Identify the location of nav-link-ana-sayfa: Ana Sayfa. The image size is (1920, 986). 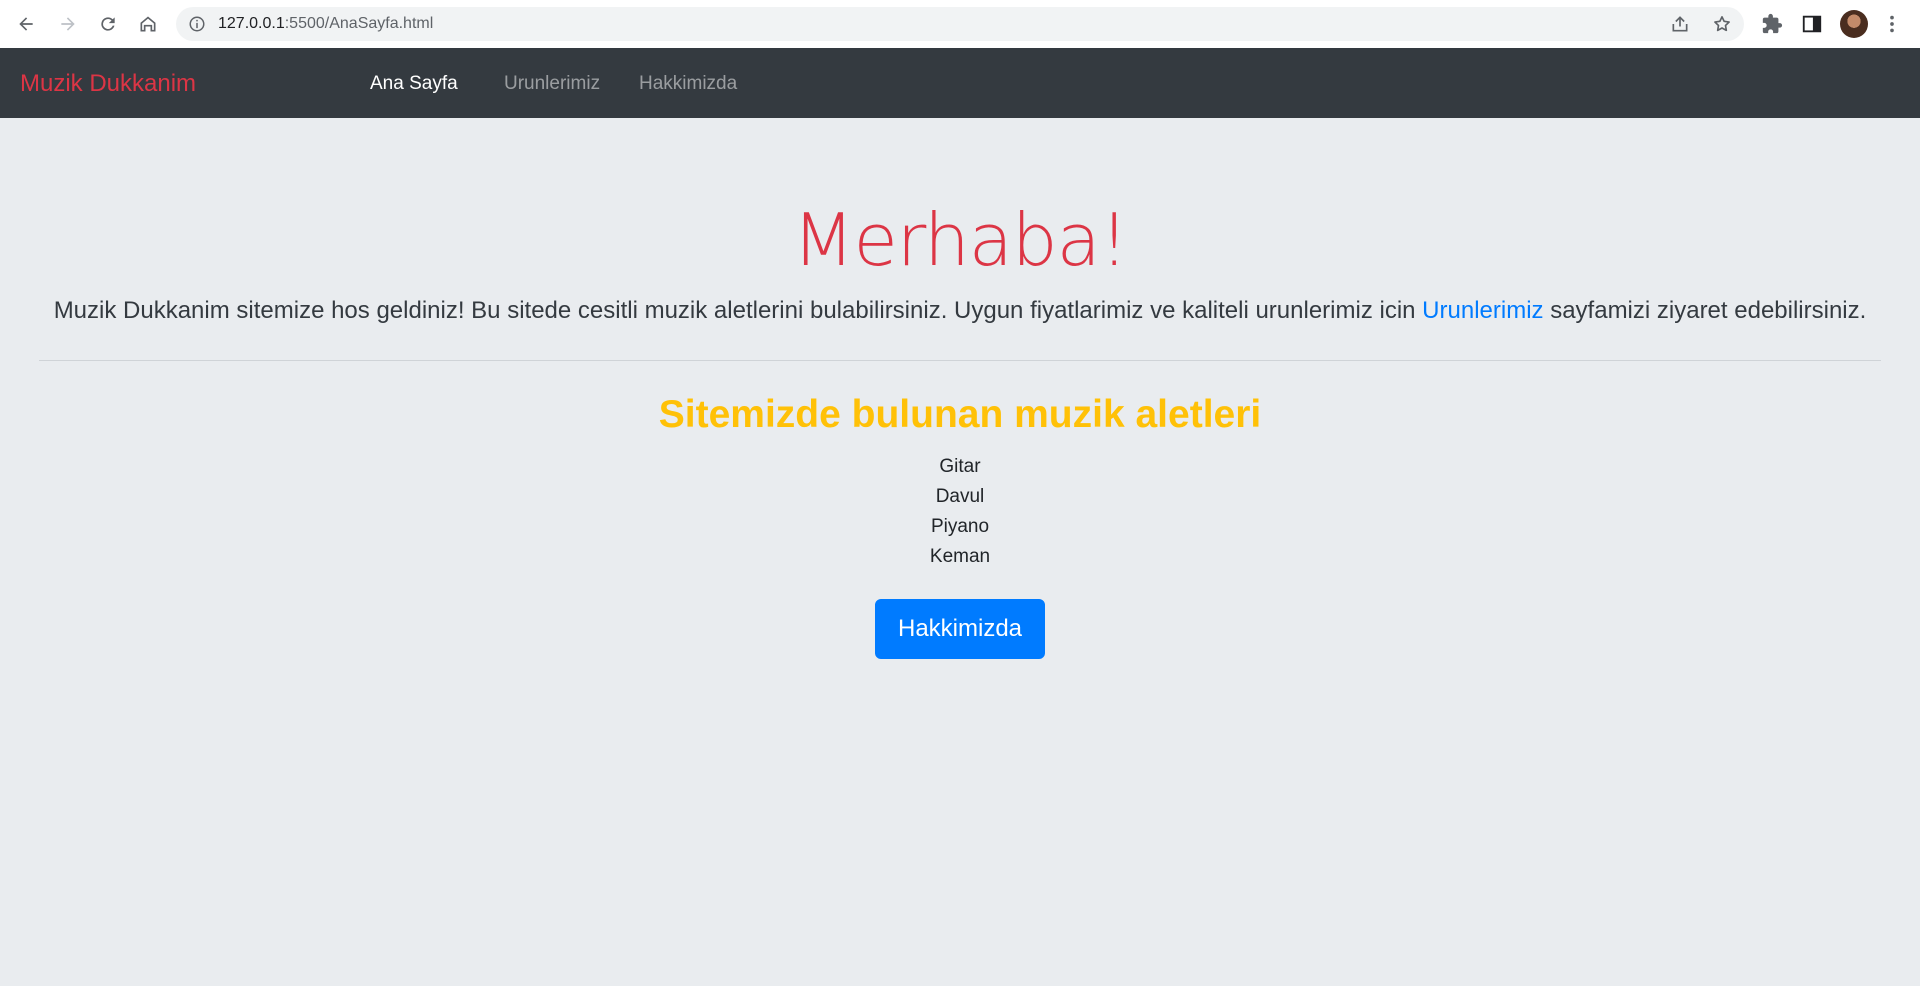
(414, 84).